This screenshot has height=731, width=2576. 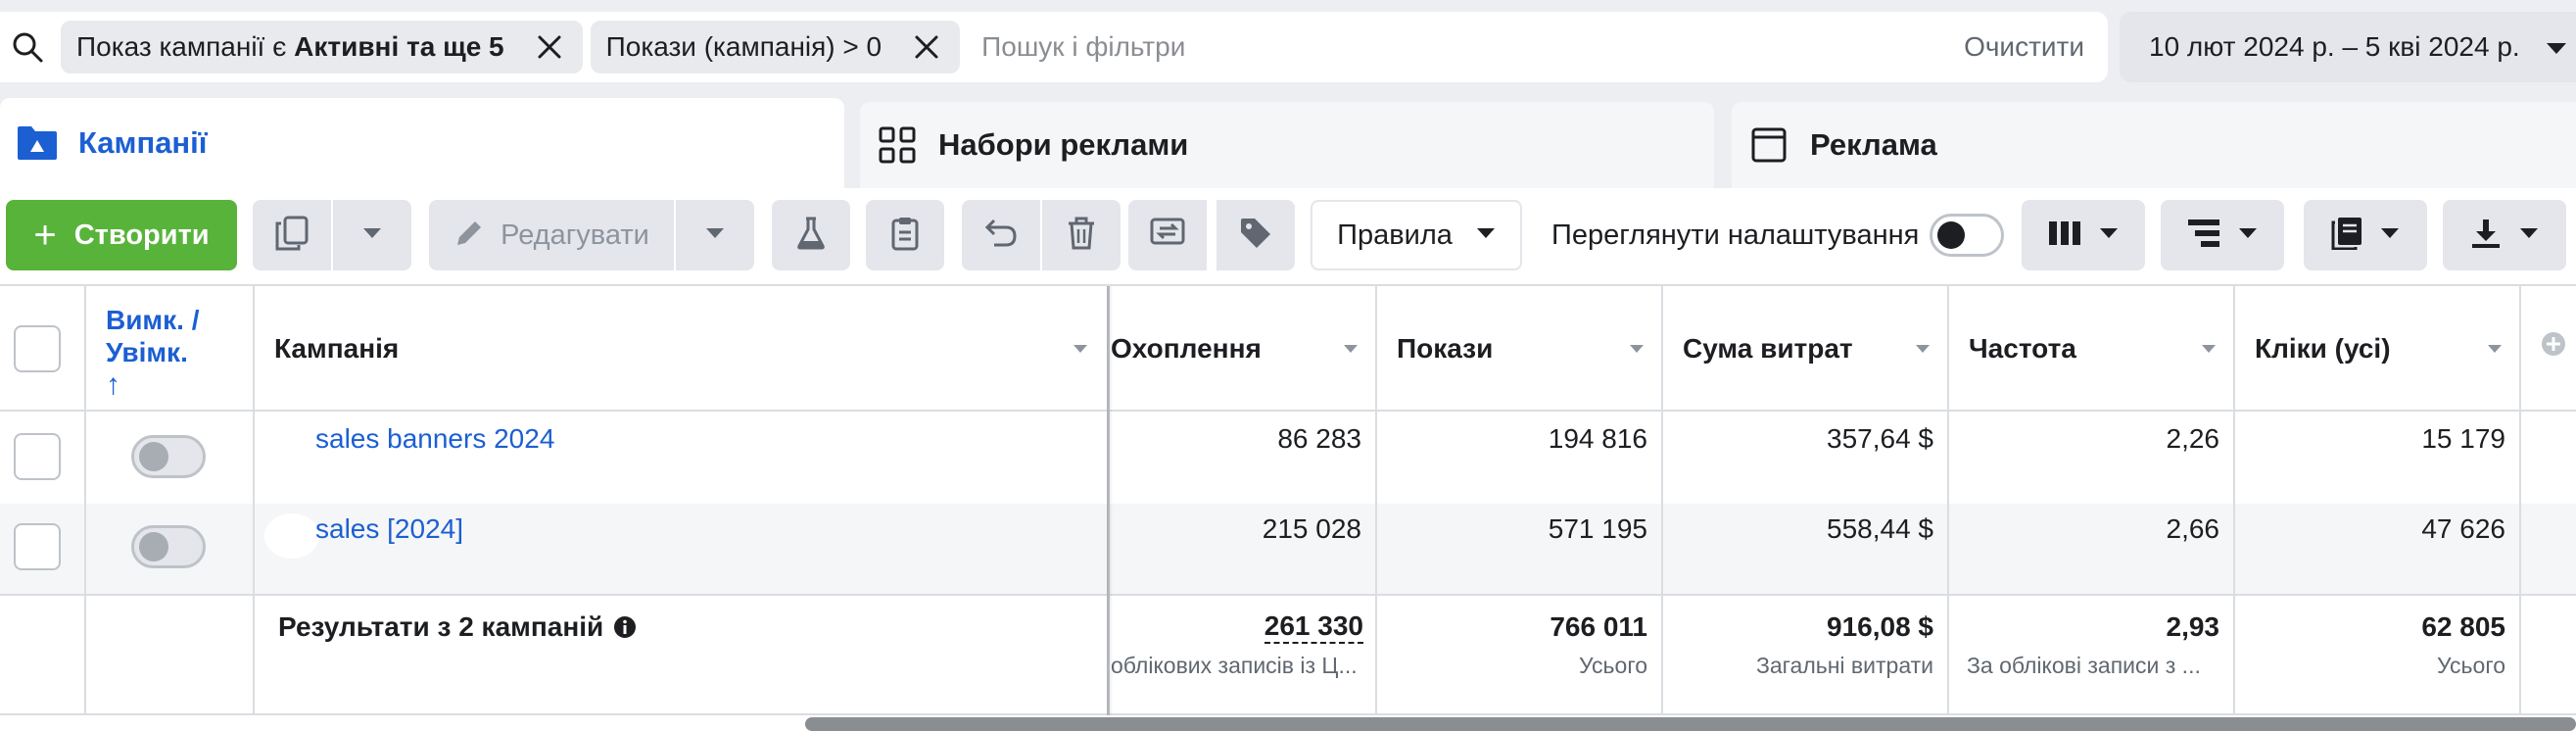 I want to click on cell-impressions: 571 195, so click(x=1522, y=529).